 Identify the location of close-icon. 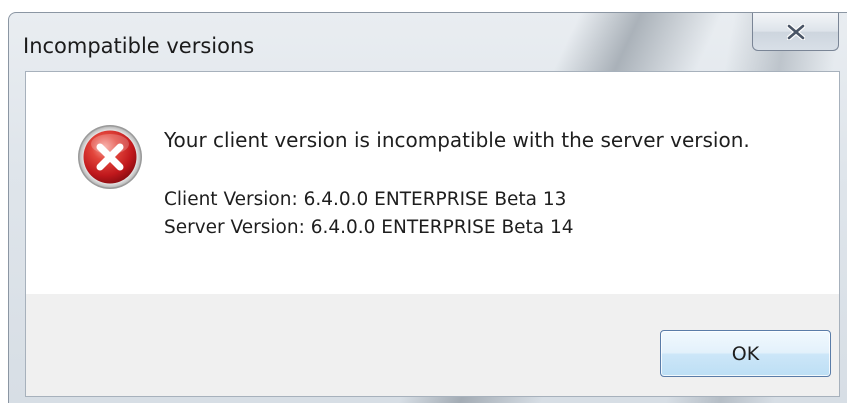
(796, 32).